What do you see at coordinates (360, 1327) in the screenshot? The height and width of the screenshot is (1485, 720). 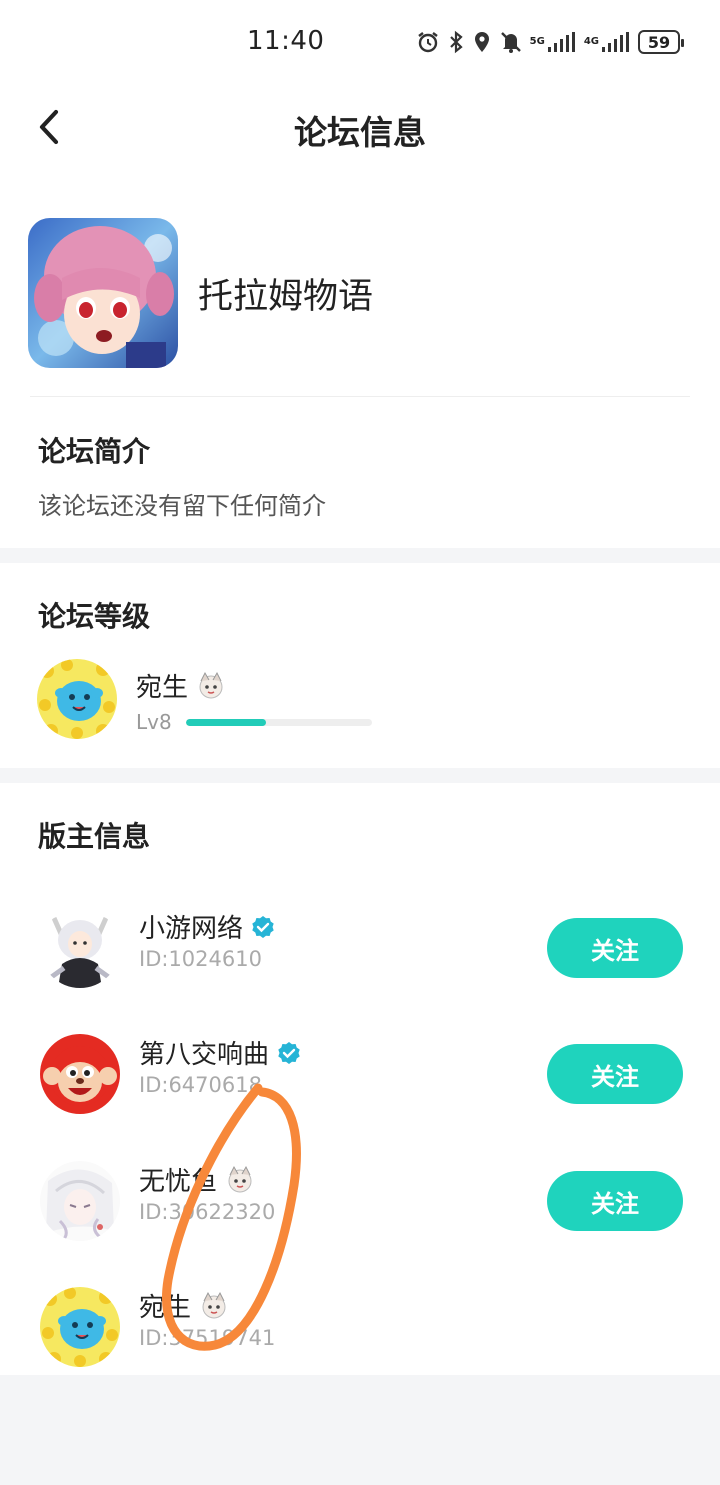 I see `moderator-row: 宛生 ID:37519741` at bounding box center [360, 1327].